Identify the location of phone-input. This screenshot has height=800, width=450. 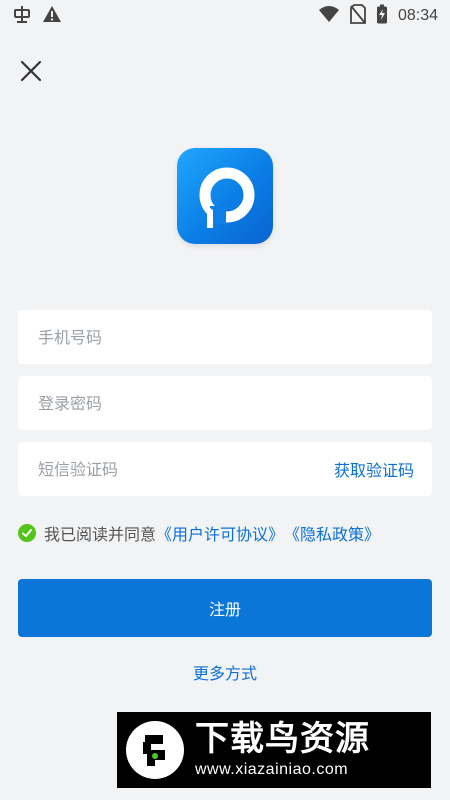
(225, 337).